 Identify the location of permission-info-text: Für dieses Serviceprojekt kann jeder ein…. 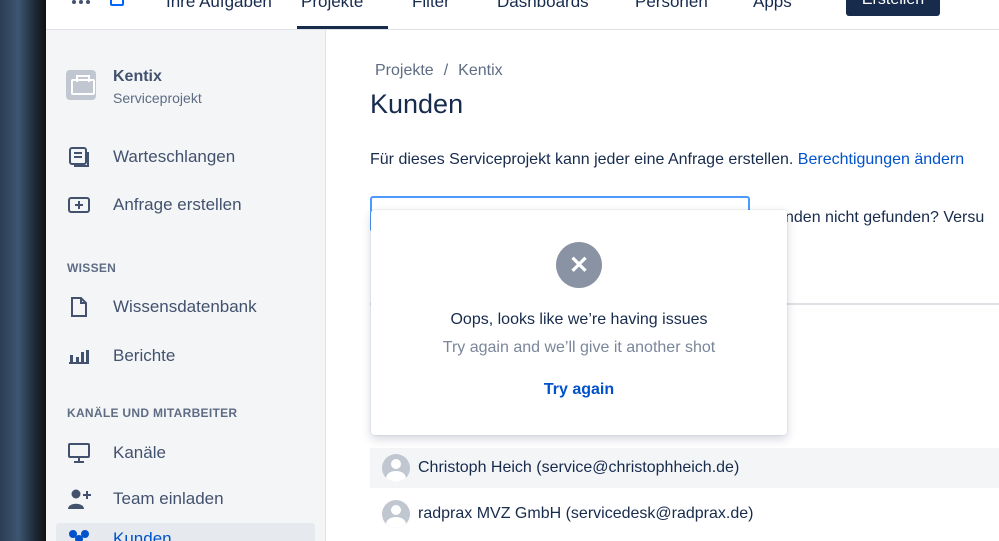
(582, 159).